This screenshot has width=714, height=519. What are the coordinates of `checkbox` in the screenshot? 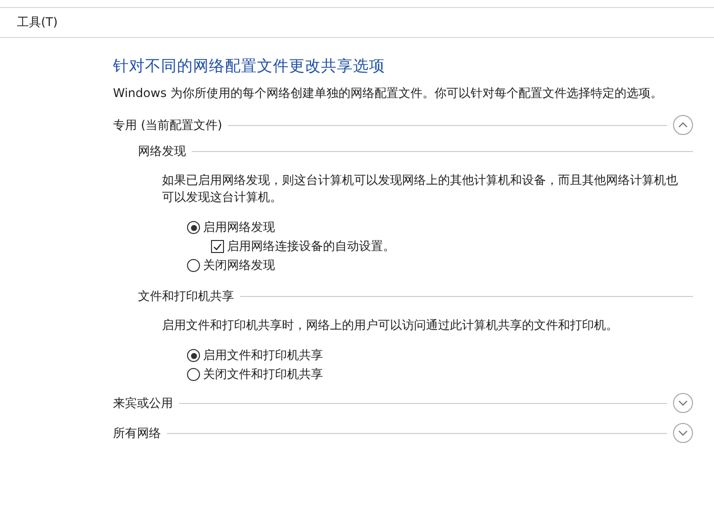 It's located at (217, 246).